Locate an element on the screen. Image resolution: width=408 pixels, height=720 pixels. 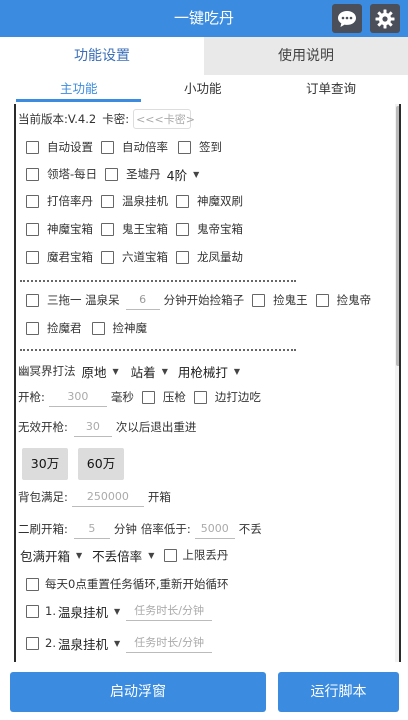
full-open-select: 包满开箱 ▼ is located at coordinates (51, 555).